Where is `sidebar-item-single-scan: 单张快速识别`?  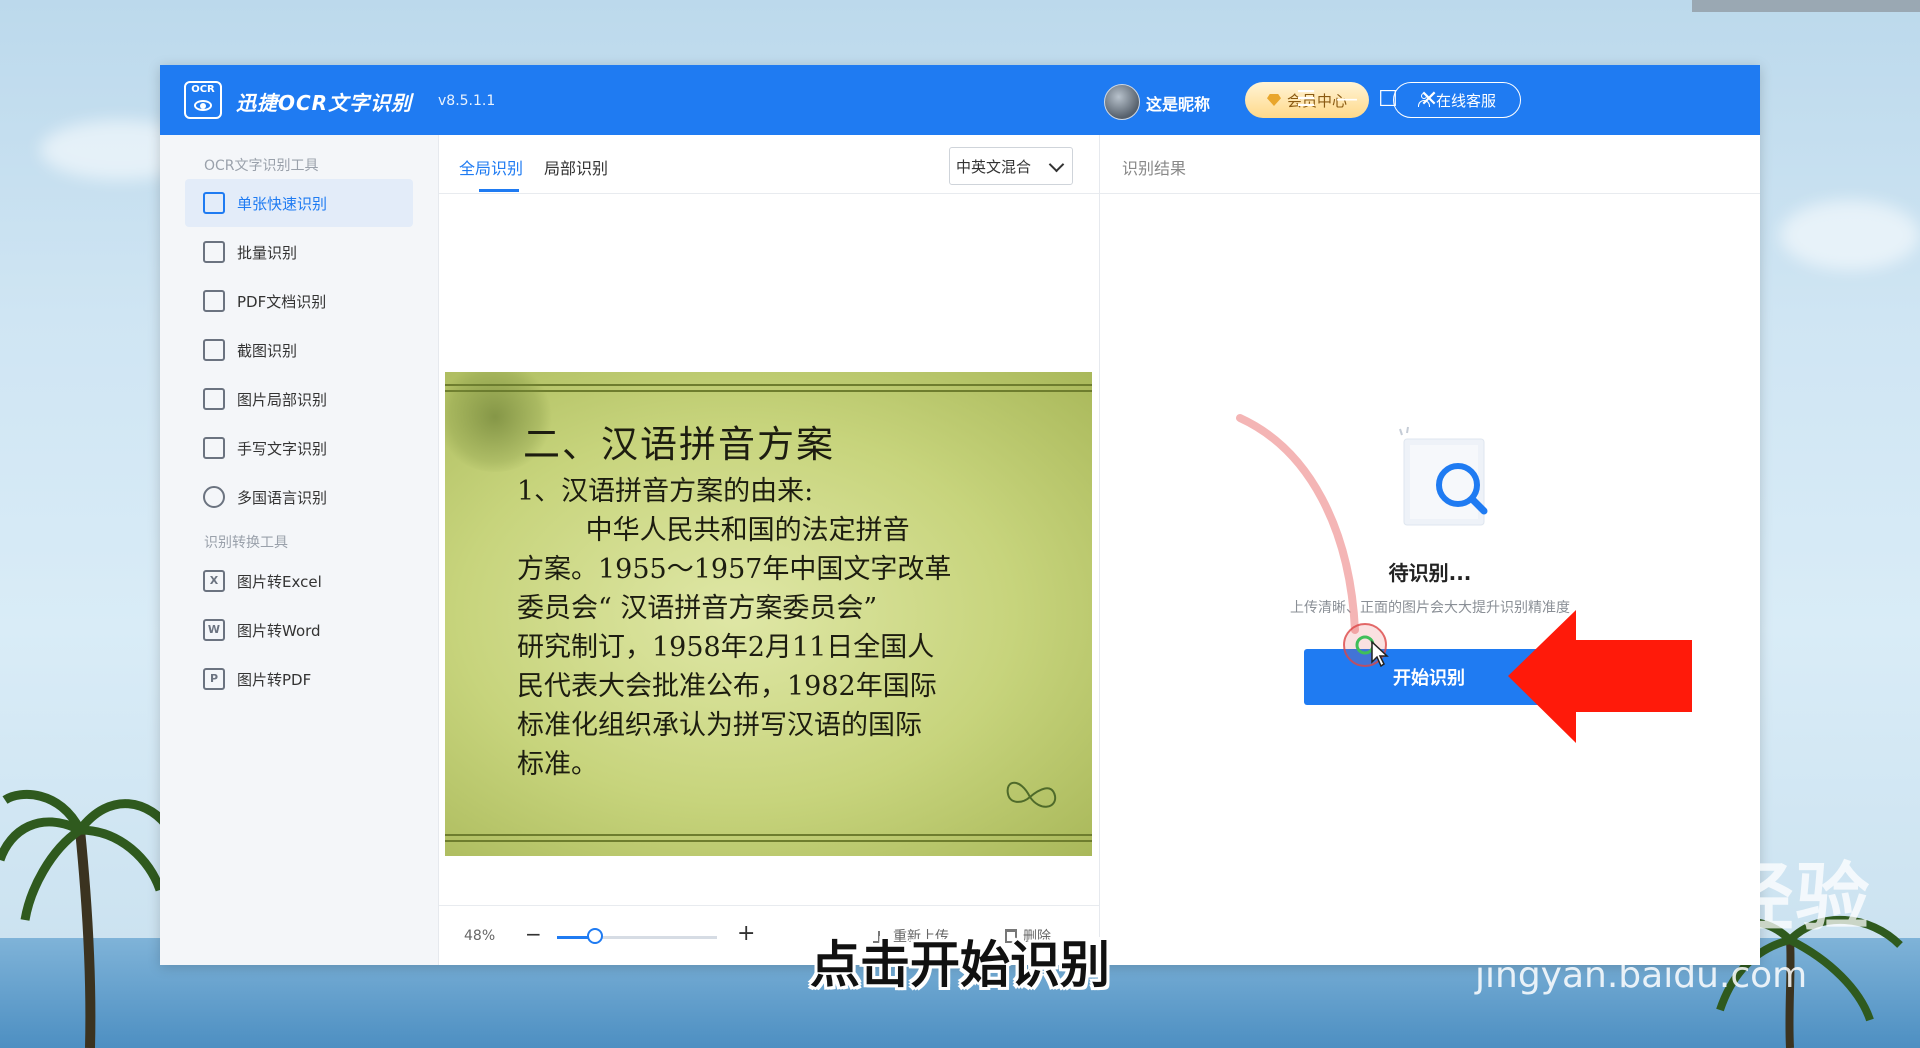
sidebar-item-single-scan: 单张快速识别 is located at coordinates (299, 203).